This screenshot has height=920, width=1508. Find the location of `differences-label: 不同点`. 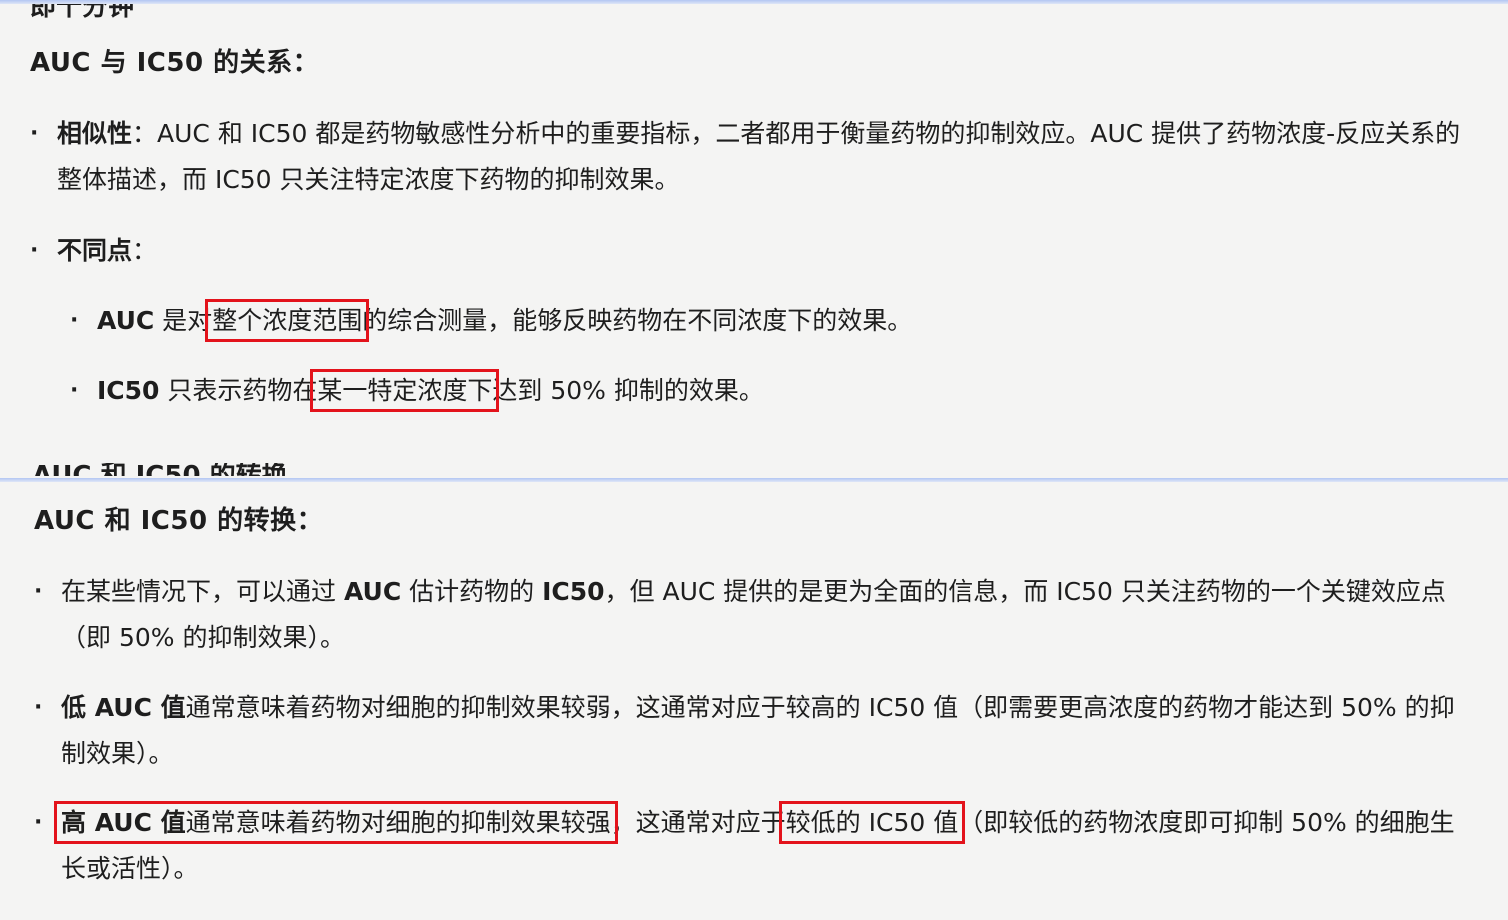

differences-label: 不同点 is located at coordinates (95, 250).